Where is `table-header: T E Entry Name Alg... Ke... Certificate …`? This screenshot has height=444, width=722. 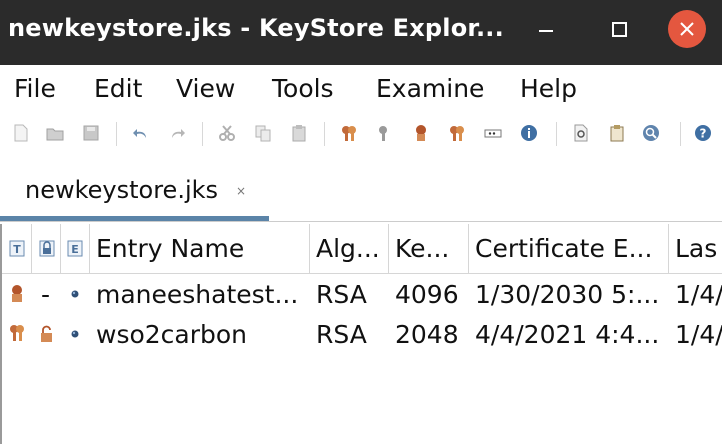 table-header: T E Entry Name Alg... Ke... Certificate … is located at coordinates (362, 249).